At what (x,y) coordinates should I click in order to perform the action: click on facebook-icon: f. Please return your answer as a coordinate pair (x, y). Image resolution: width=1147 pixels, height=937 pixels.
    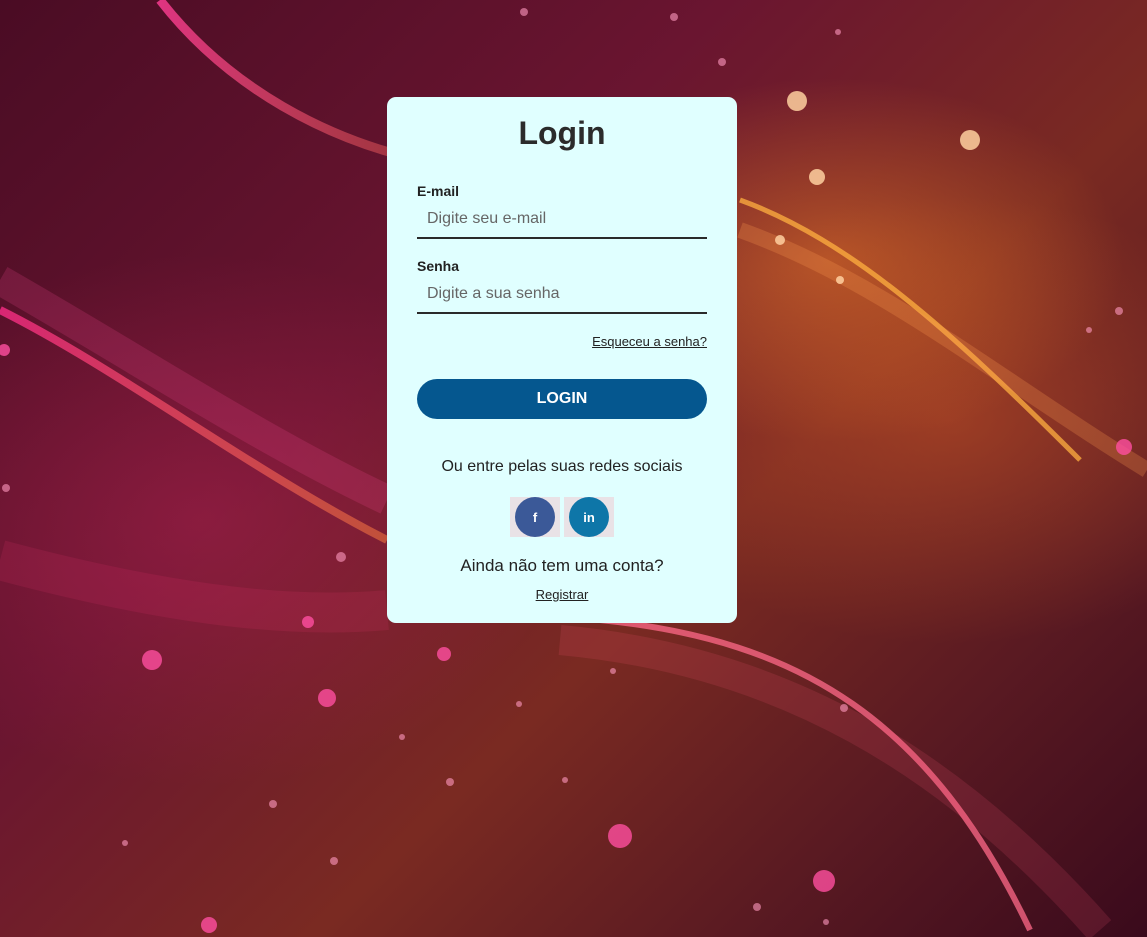
    Looking at the image, I should click on (535, 517).